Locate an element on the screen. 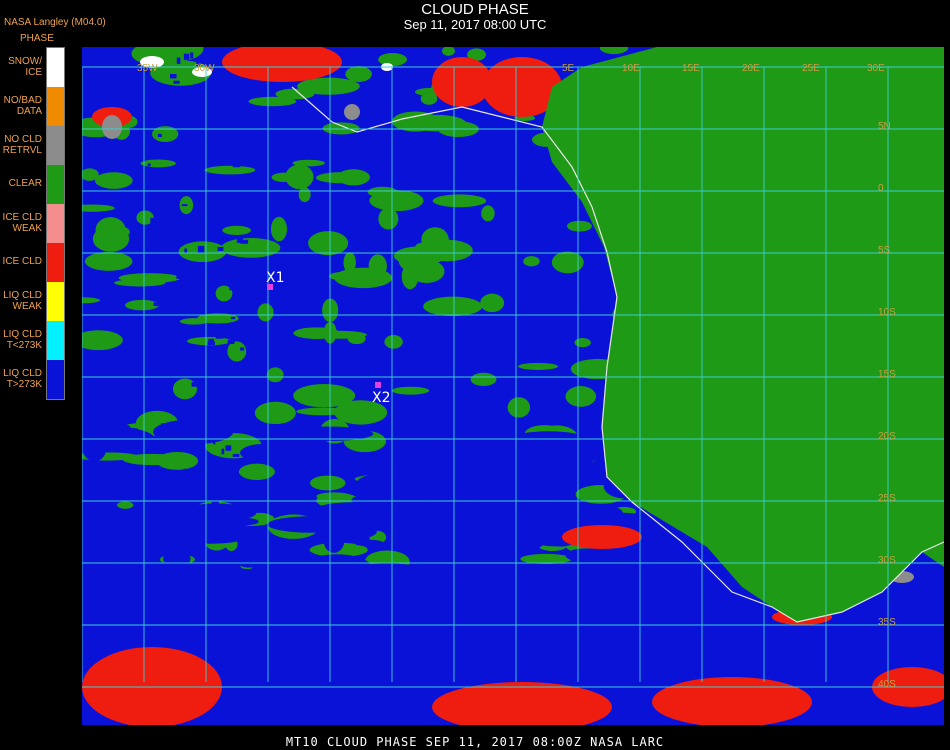  marker-label: X1 is located at coordinates (275, 278).